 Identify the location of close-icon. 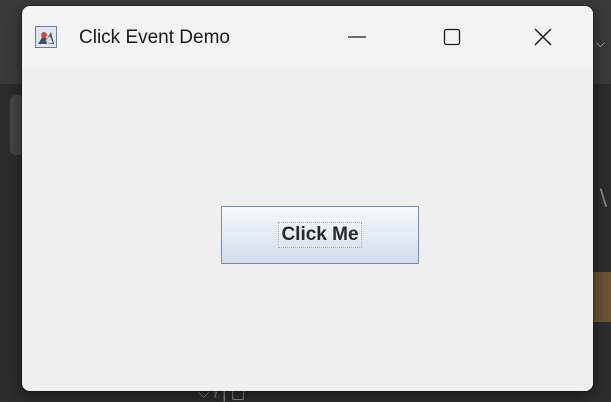
(543, 37).